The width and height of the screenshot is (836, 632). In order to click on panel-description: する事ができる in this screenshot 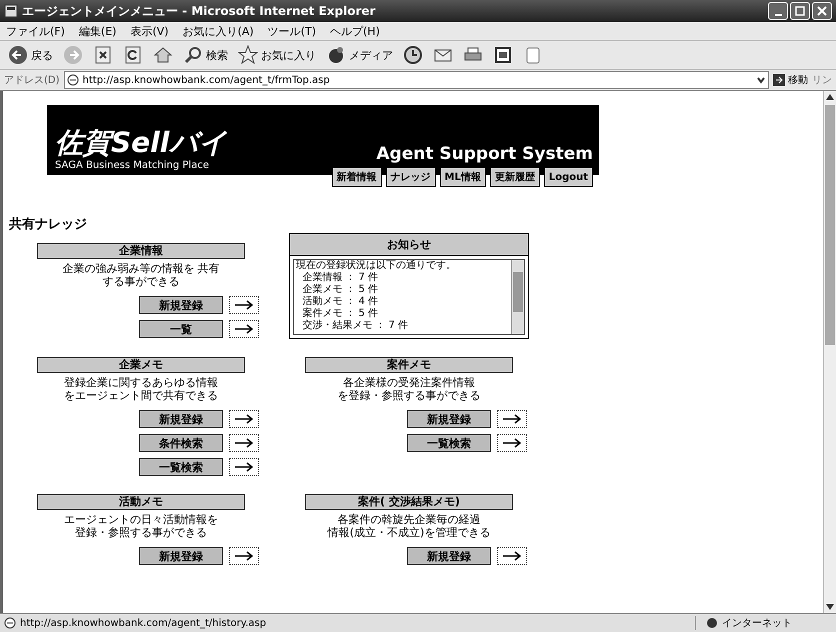, I will do `click(141, 281)`.